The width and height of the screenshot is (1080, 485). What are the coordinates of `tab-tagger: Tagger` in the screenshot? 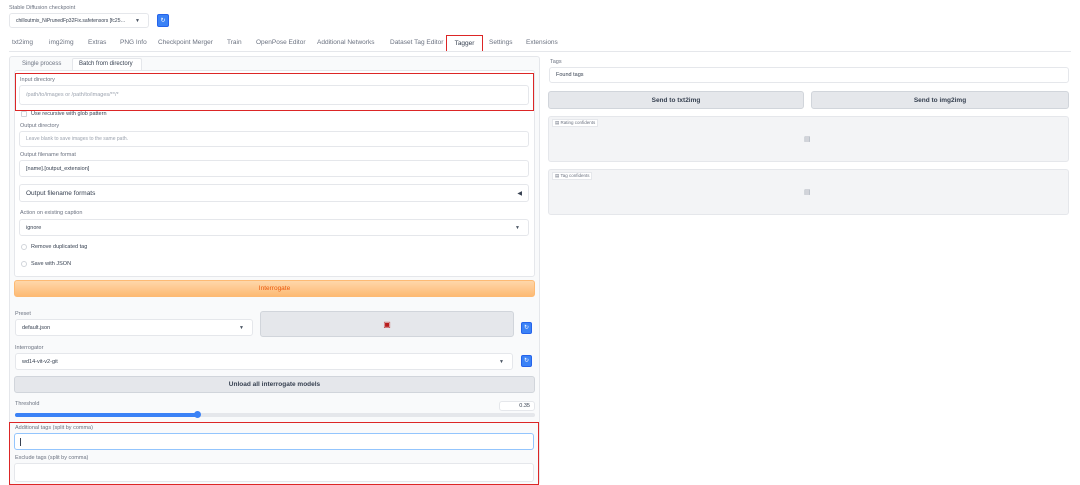 It's located at (464, 43).